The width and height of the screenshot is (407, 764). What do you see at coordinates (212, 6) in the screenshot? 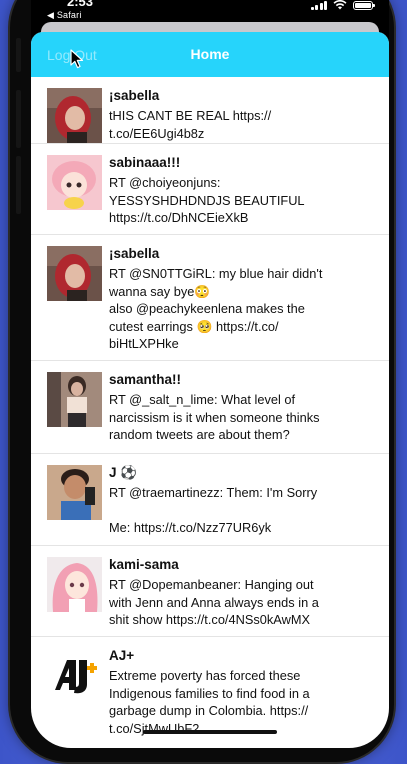
I see `notch` at bounding box center [212, 6].